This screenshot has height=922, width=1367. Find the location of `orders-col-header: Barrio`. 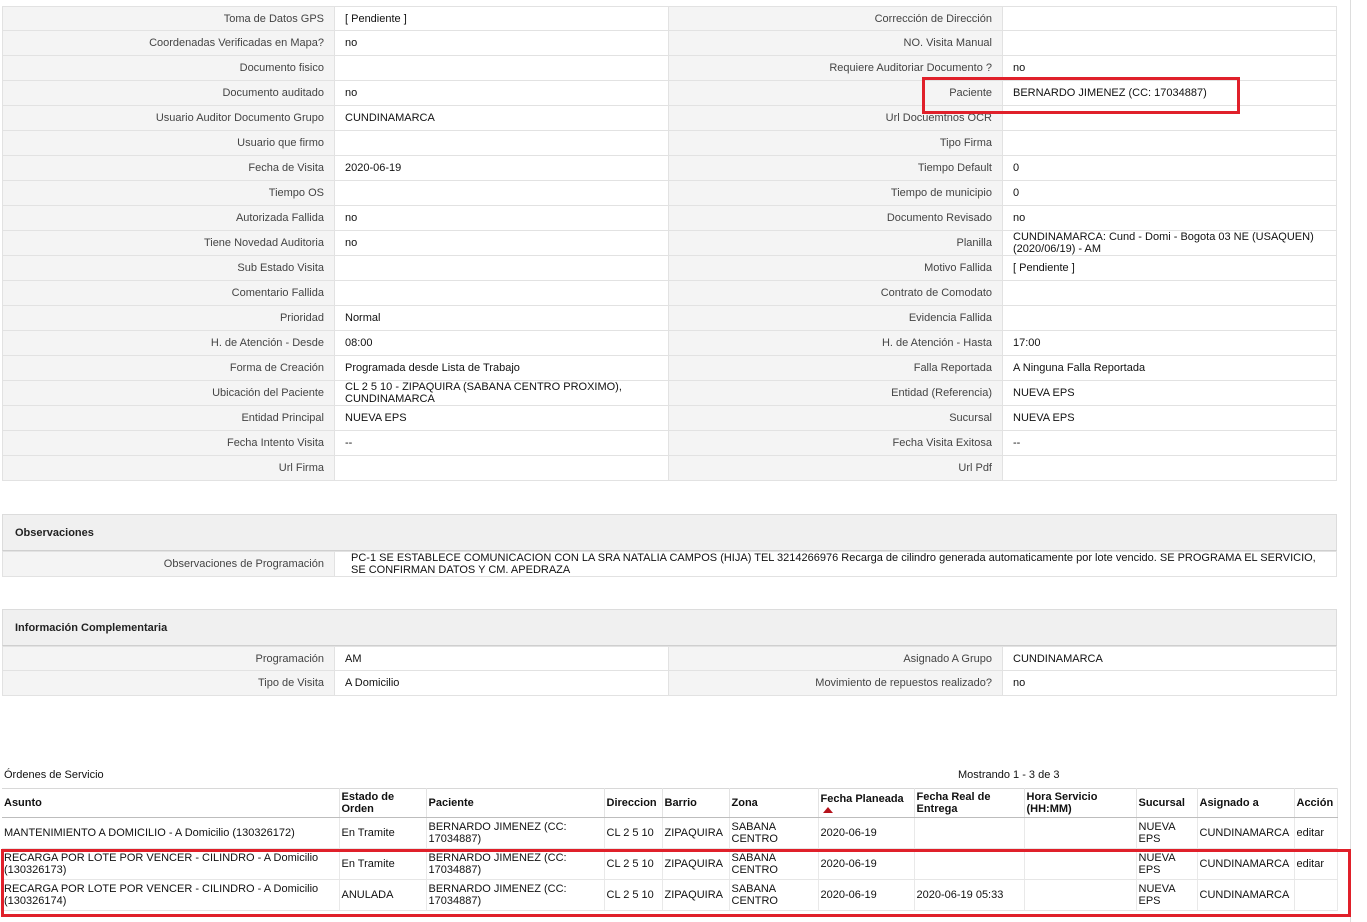

orders-col-header: Barrio is located at coordinates (696, 803).